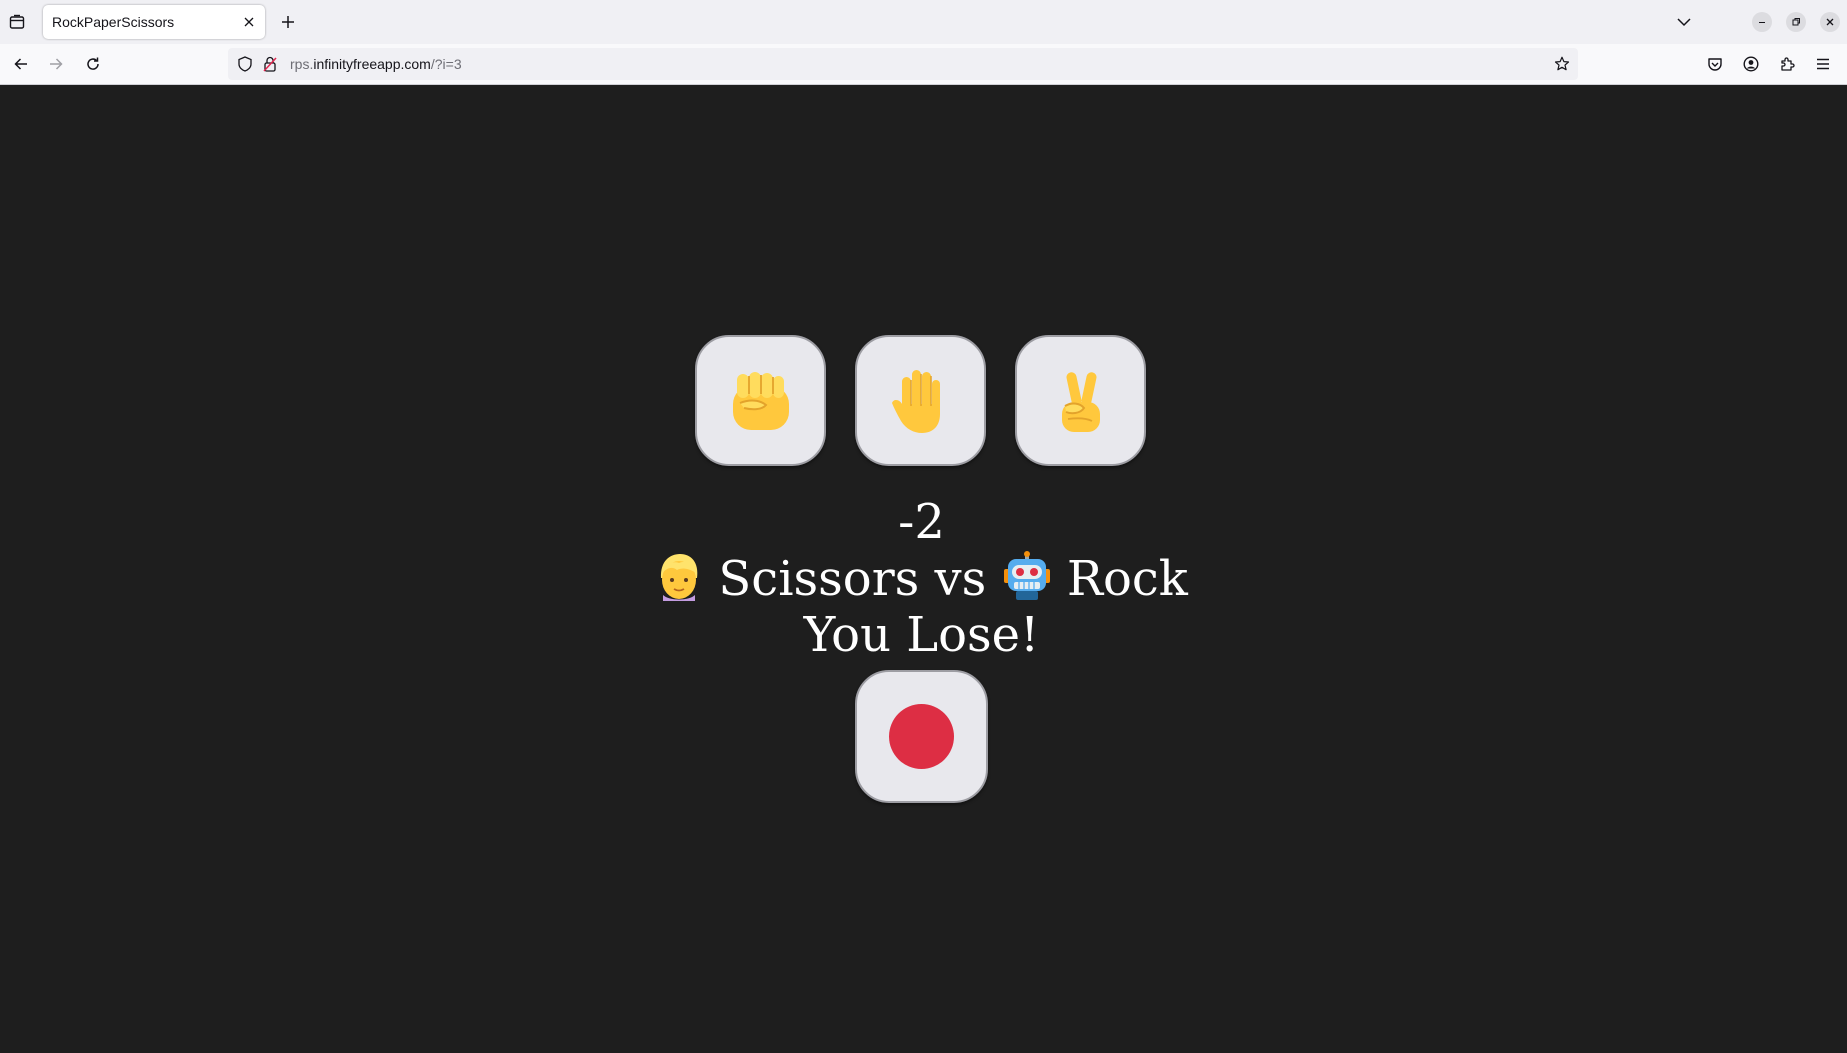 Image resolution: width=1847 pixels, height=1053 pixels. I want to click on reload-icon, so click(93, 63).